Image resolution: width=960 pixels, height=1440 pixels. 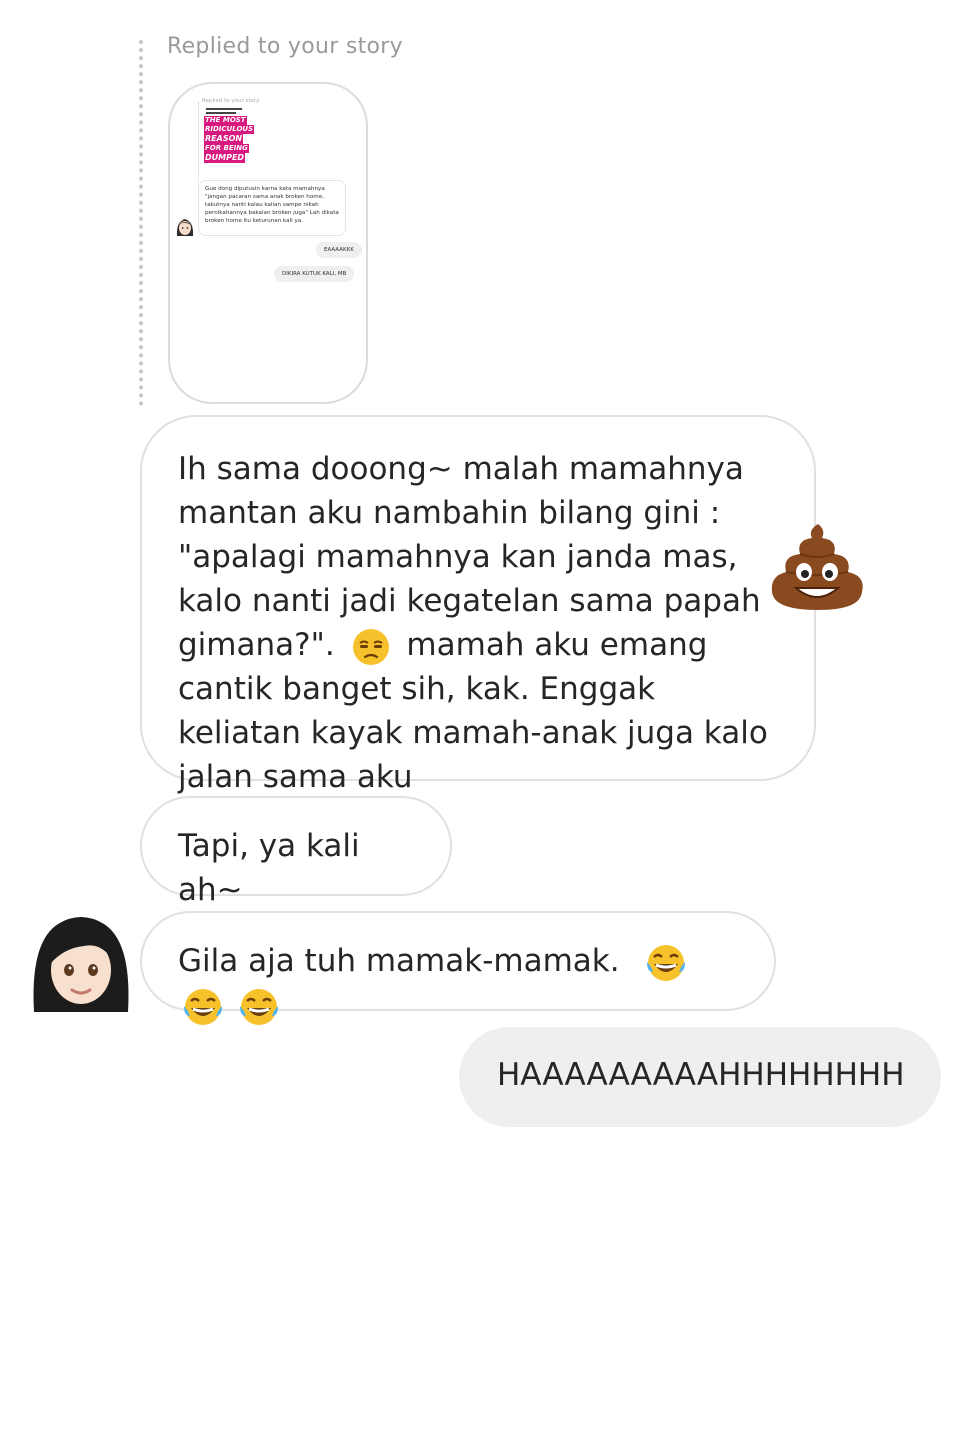 What do you see at coordinates (225, 158) in the screenshot?
I see `poster-line: DUMPED` at bounding box center [225, 158].